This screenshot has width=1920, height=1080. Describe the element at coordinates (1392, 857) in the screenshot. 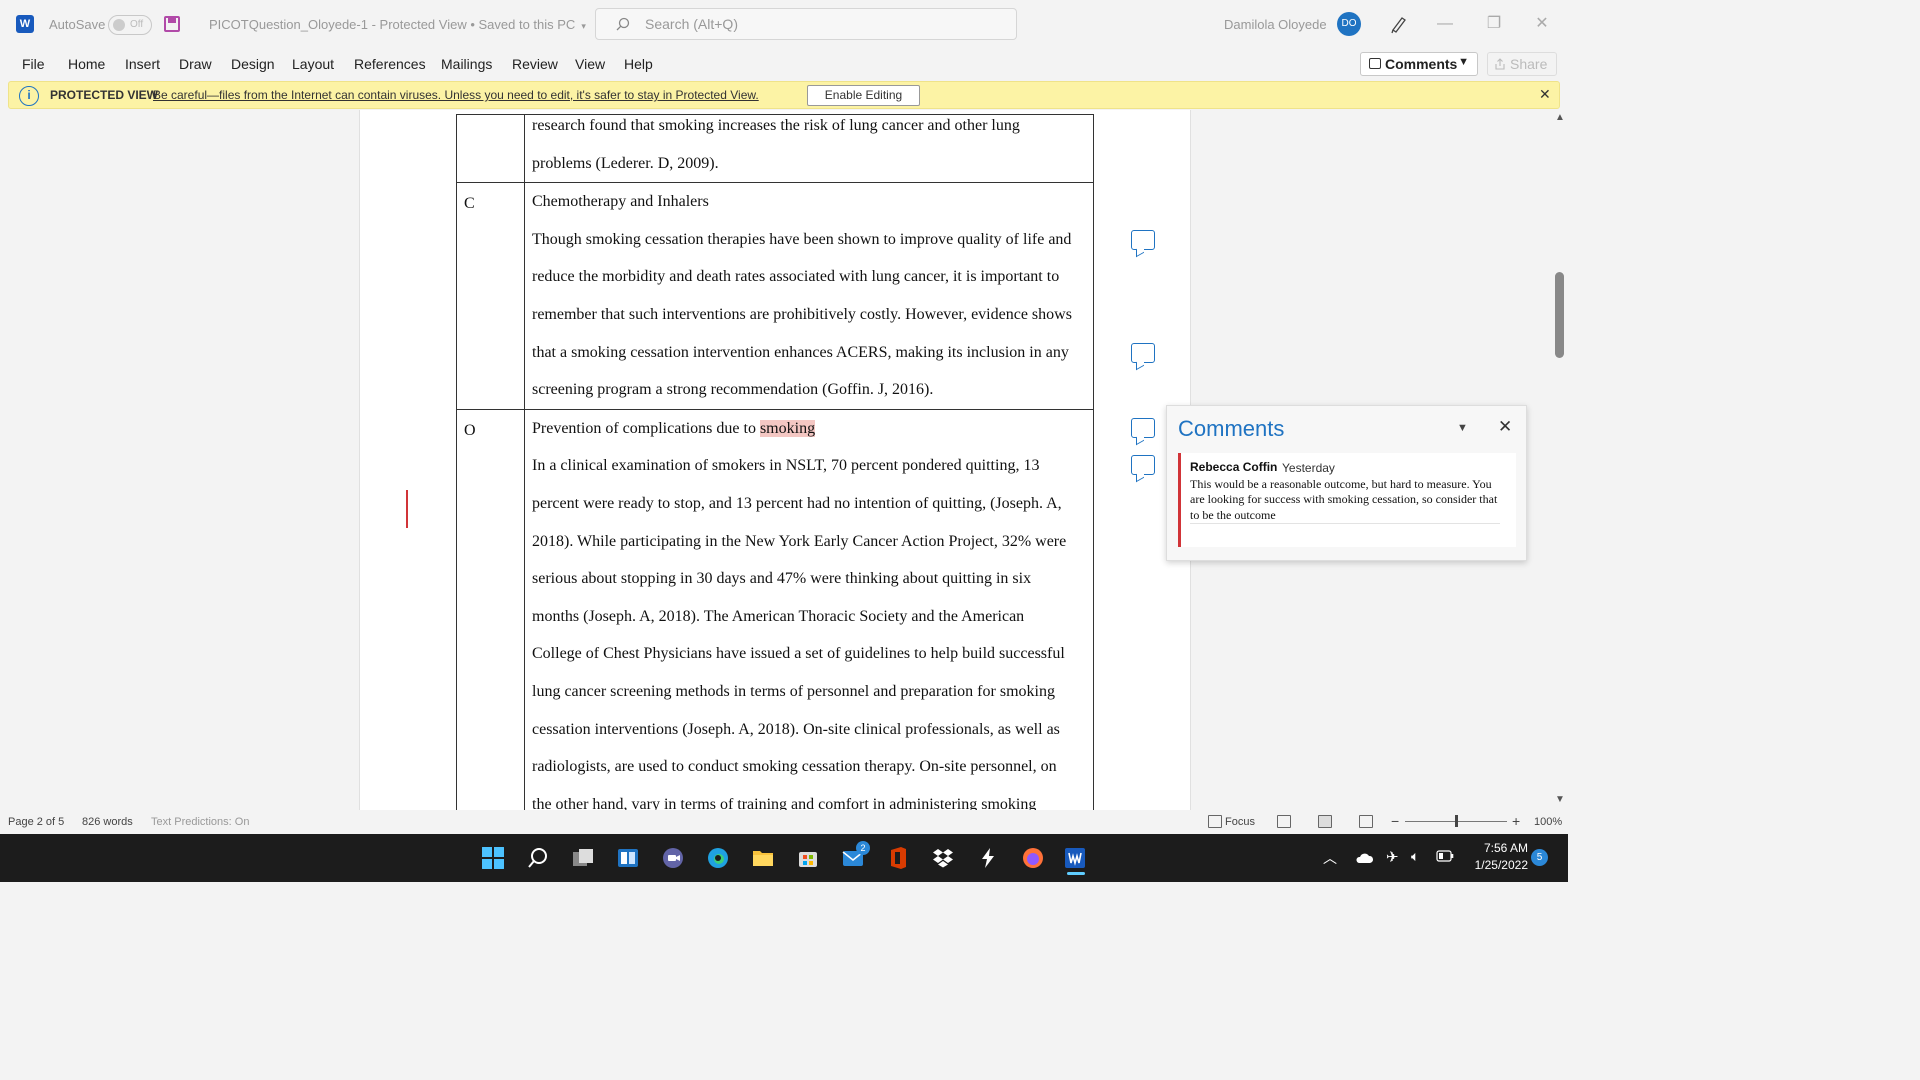

I see `airplane-mode-icon: ✈` at that location.